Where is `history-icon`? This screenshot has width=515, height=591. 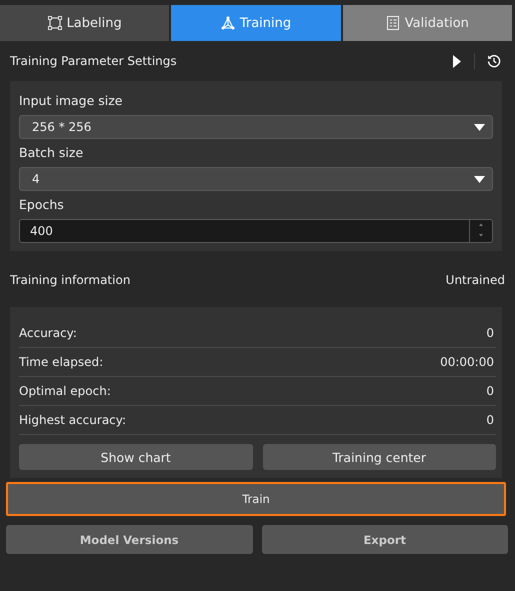 history-icon is located at coordinates (494, 61).